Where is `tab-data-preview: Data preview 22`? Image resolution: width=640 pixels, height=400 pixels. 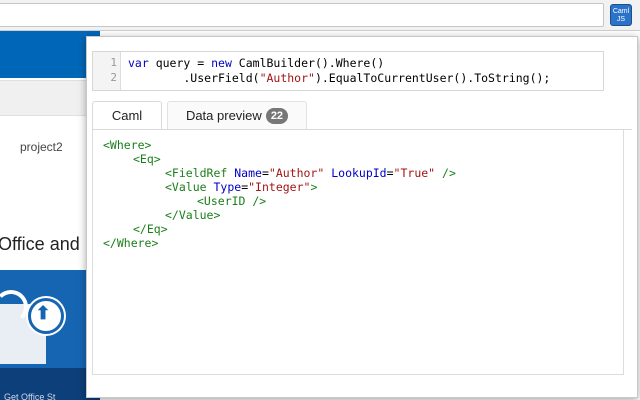 tab-data-preview: Data preview 22 is located at coordinates (237, 115).